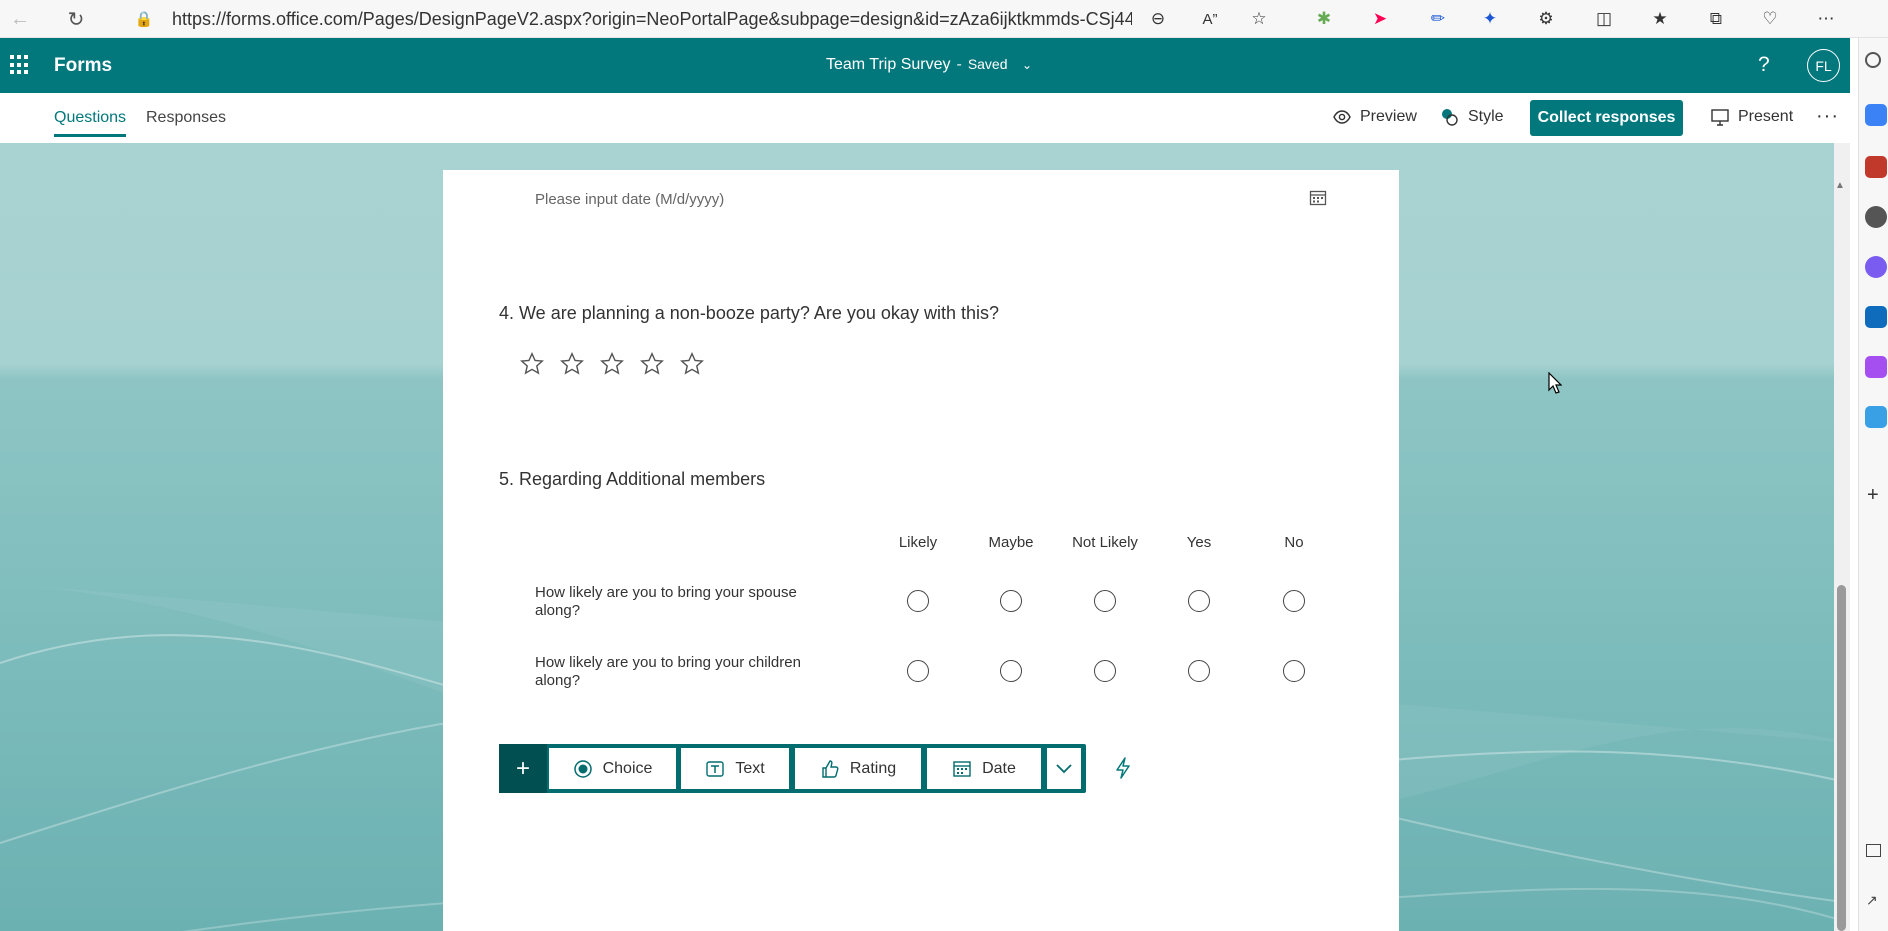 The width and height of the screenshot is (1888, 931). What do you see at coordinates (1827, 116) in the screenshot?
I see `more-options-button: ···` at bounding box center [1827, 116].